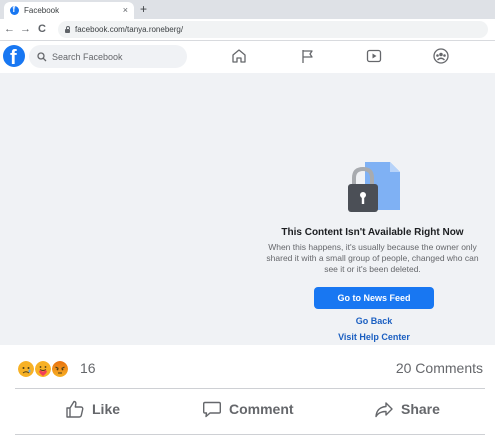 This screenshot has height=439, width=495. I want to click on care-reaction-icon, so click(43, 369).